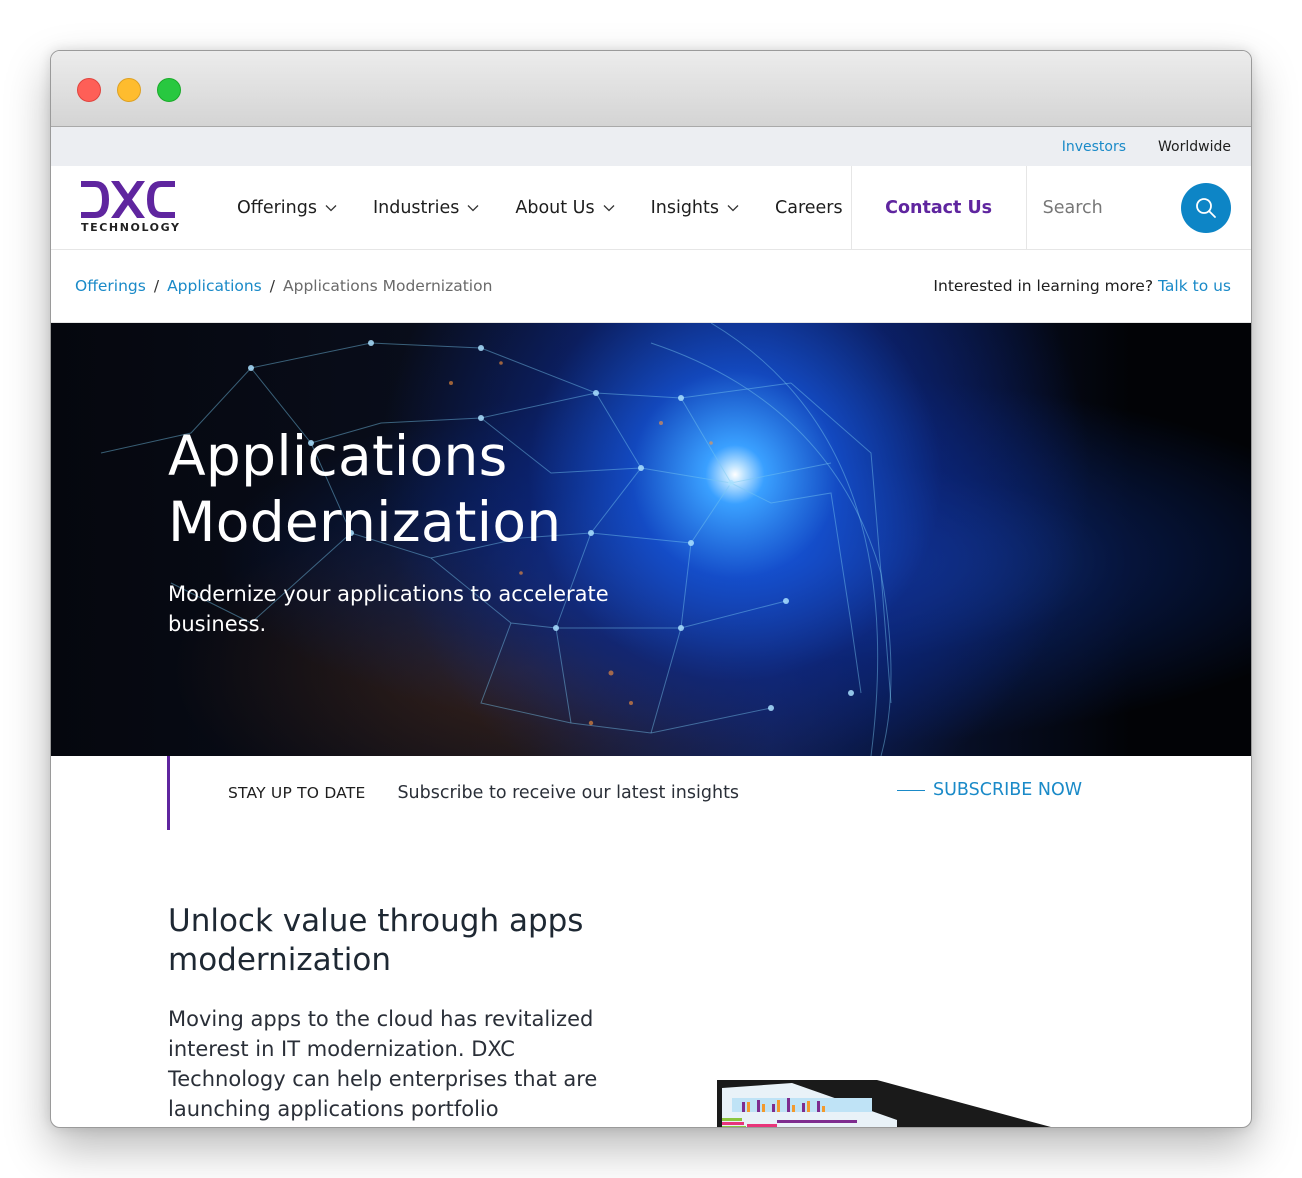 The height and width of the screenshot is (1178, 1302). I want to click on hero-title: Applications Modernization, so click(365, 489).